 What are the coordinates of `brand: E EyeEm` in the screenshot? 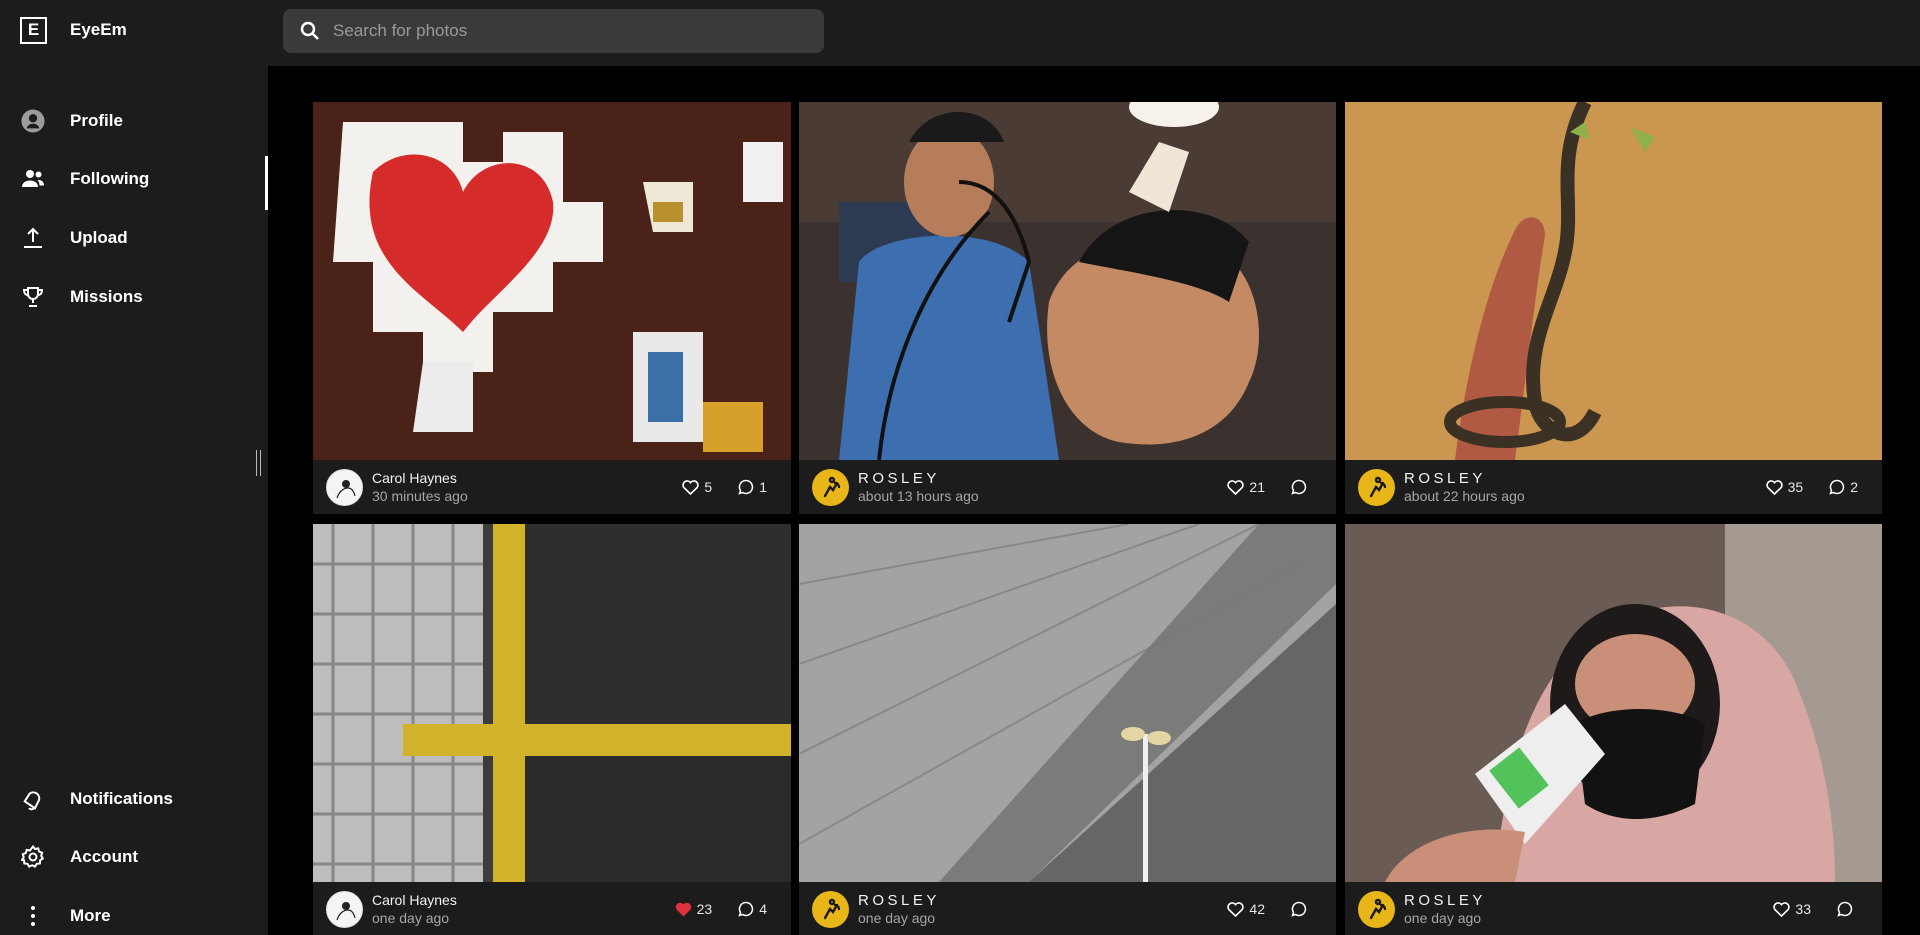 It's located at (73, 30).